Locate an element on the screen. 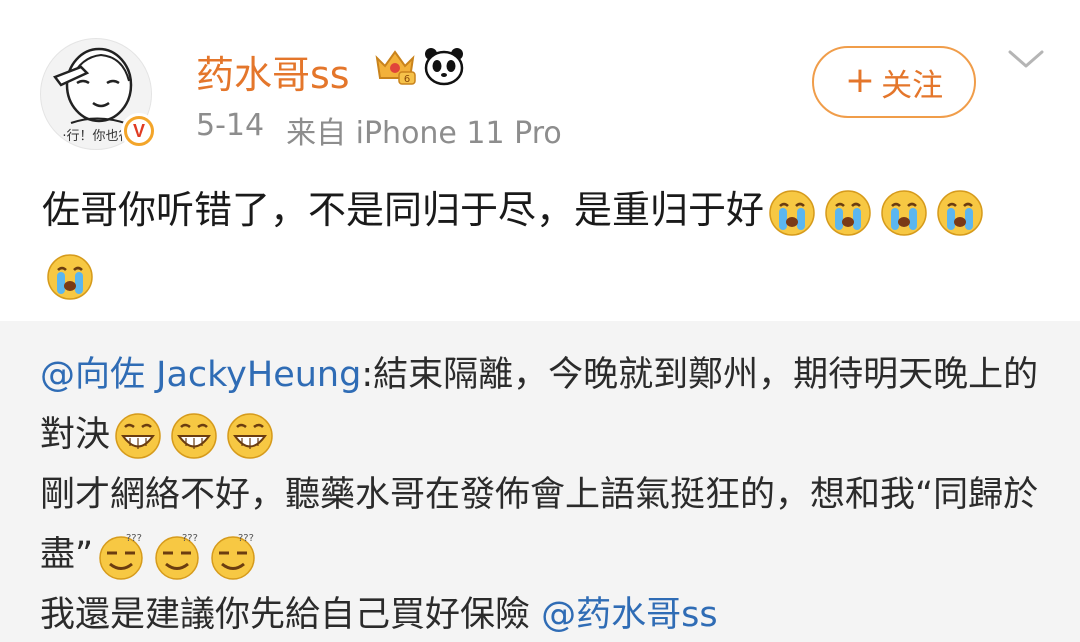  mention-link: @药水哥ss is located at coordinates (629, 615).